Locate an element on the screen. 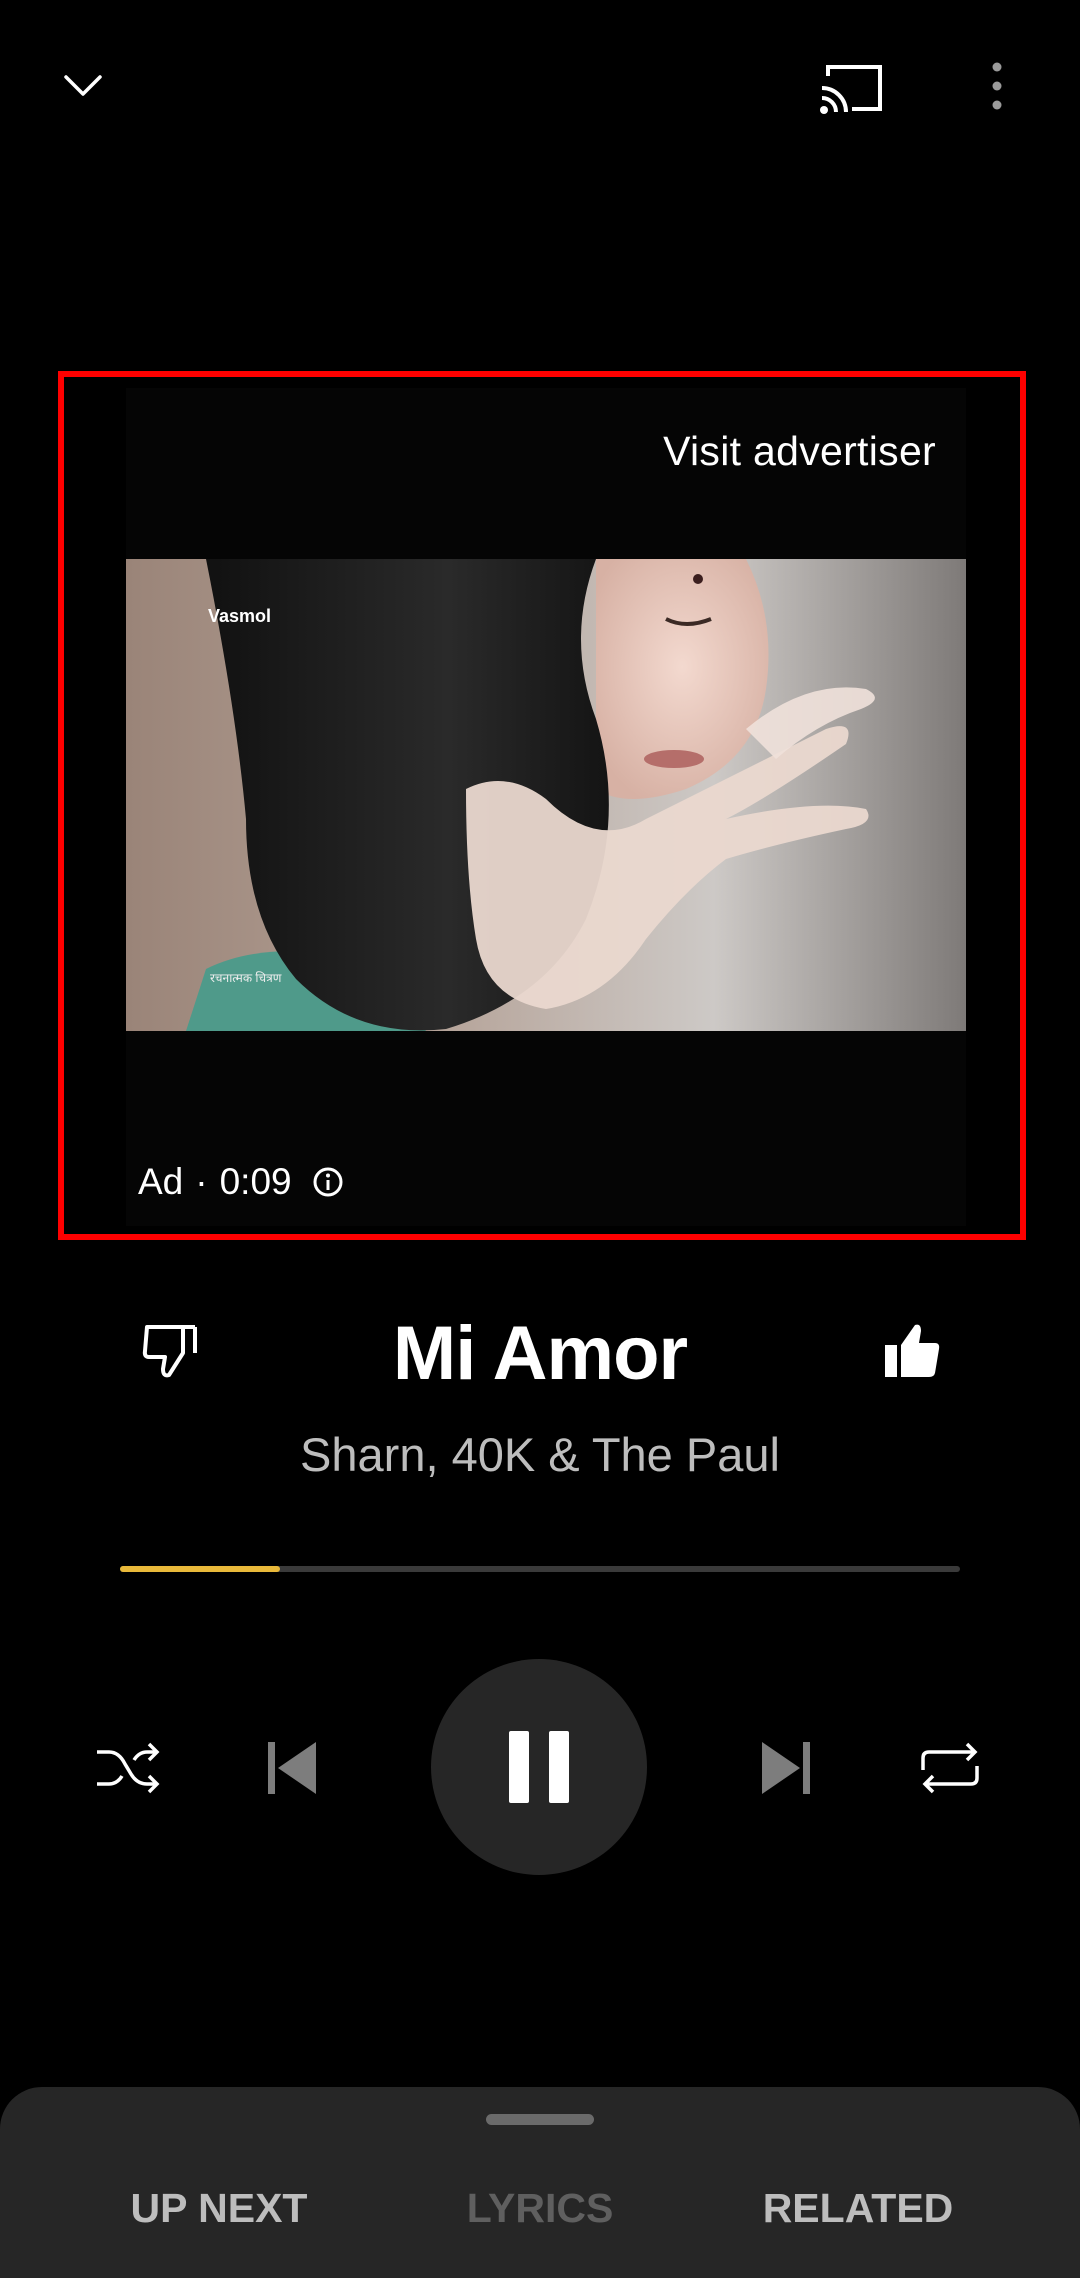  shuffle-button is located at coordinates (128, 1768).